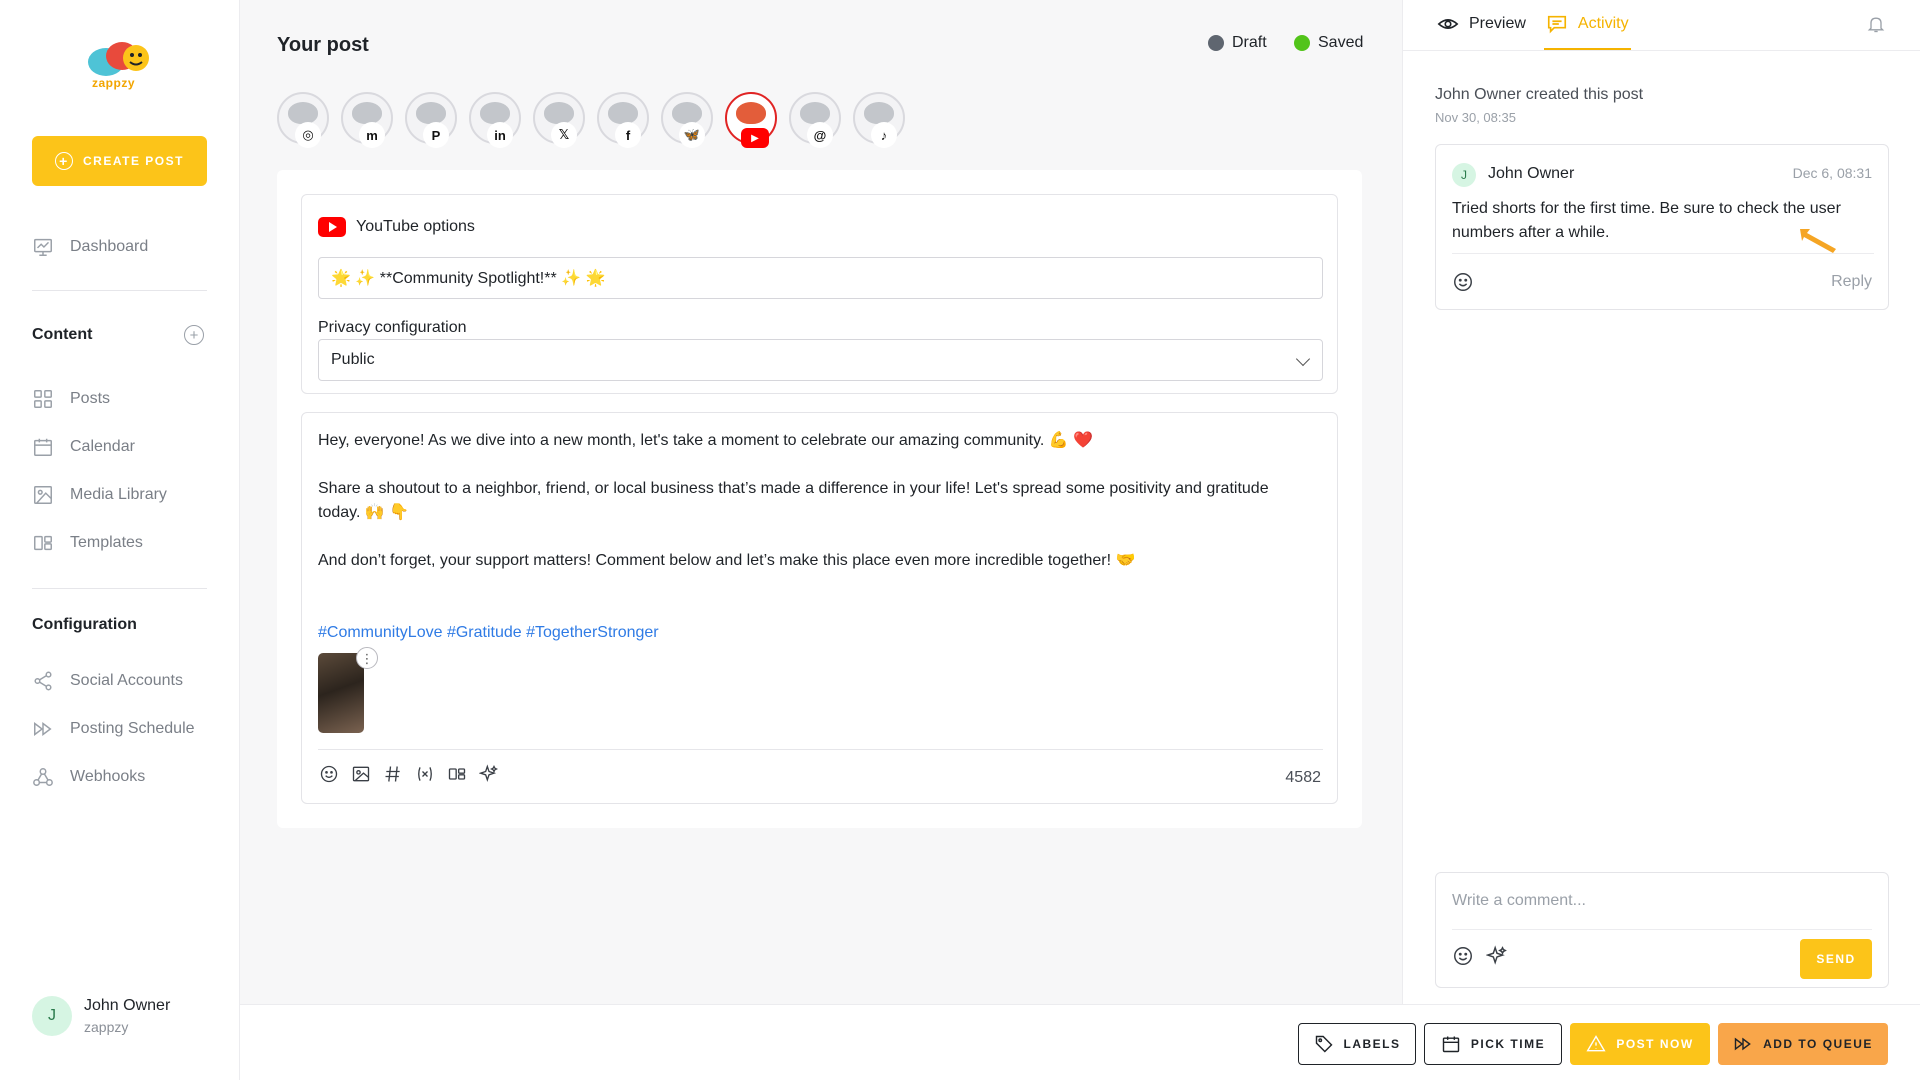 This screenshot has height=1080, width=1920. Describe the element at coordinates (64, 161) in the screenshot. I see `plus-icon: +` at that location.